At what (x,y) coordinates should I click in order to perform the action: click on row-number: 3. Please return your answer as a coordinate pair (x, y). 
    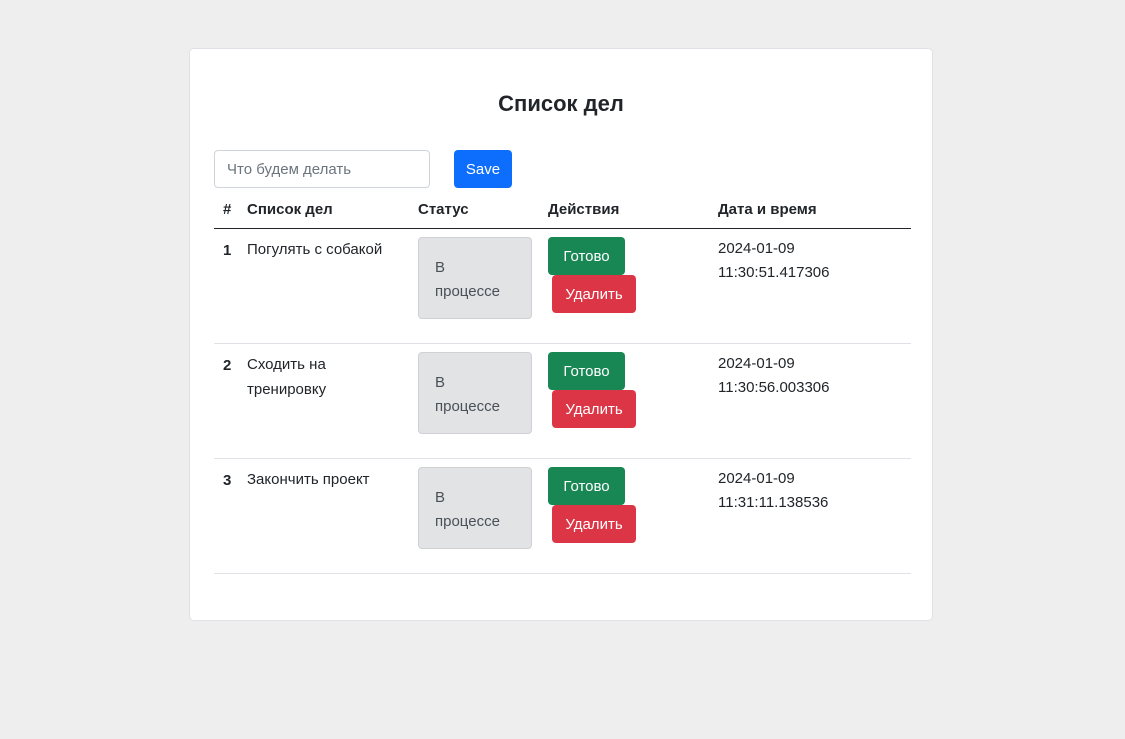
    Looking at the image, I should click on (227, 480).